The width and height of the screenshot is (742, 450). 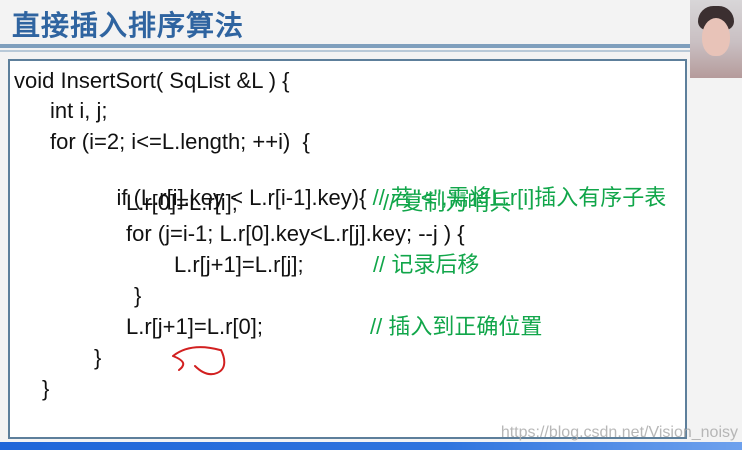 I want to click on code-comment-insert-position: // 插入到正确位置, so click(x=456, y=326).